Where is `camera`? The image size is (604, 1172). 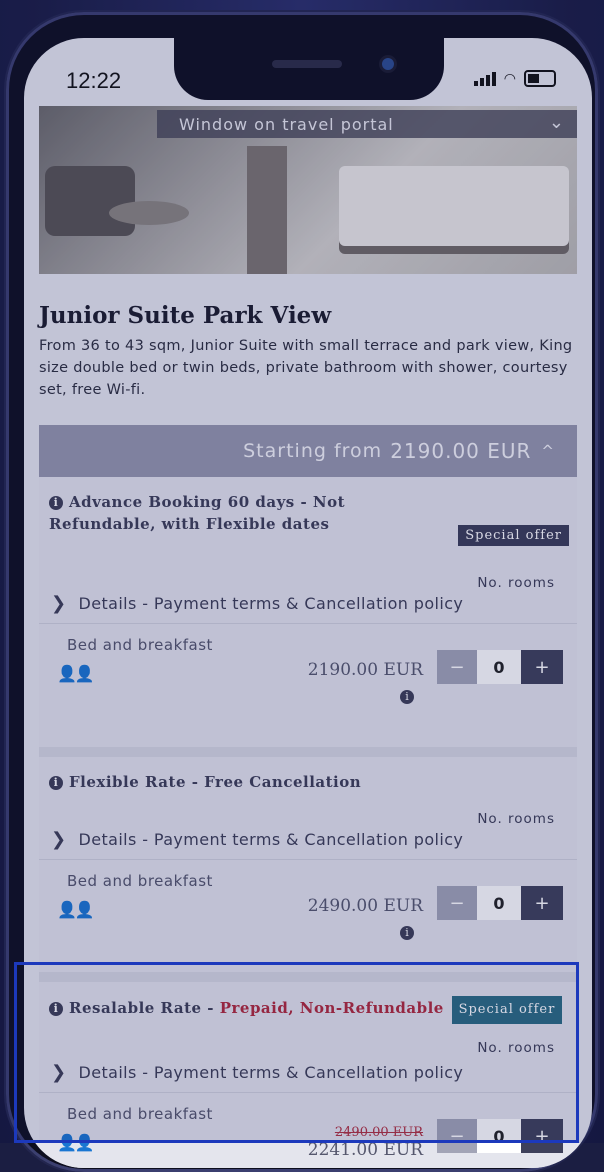 camera is located at coordinates (388, 64).